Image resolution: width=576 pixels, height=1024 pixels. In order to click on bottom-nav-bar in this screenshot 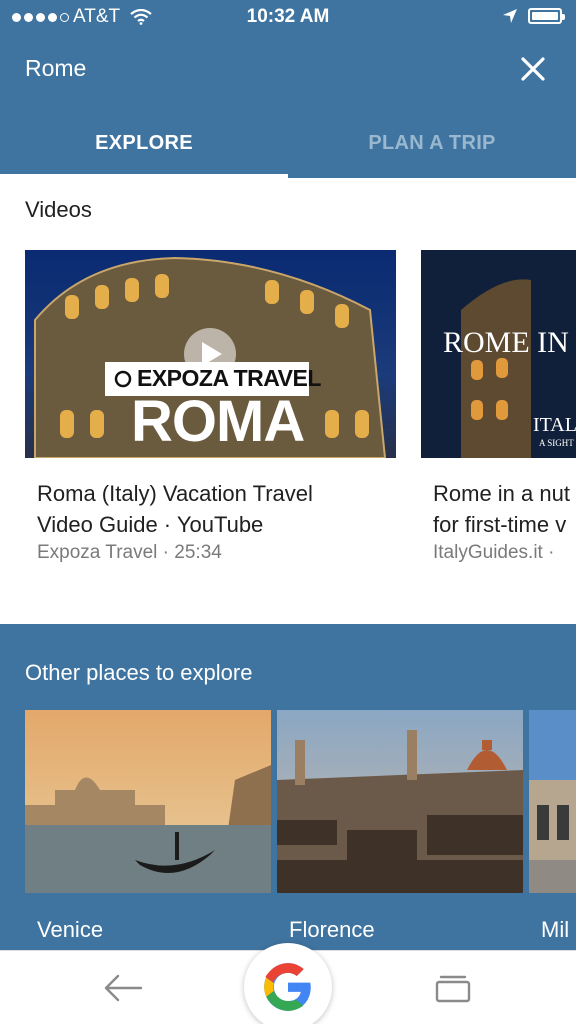, I will do `click(288, 983)`.